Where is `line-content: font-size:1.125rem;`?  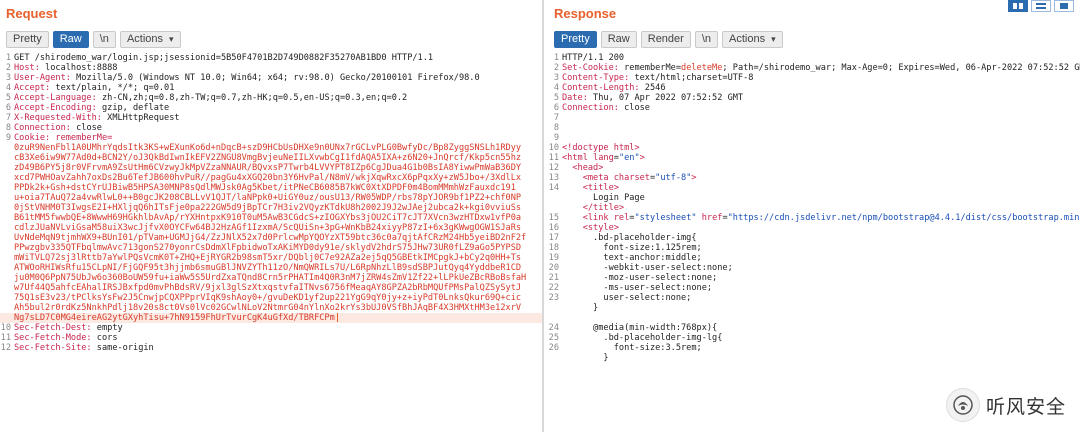 line-content: font-size:1.125rem; is located at coordinates (821, 248).